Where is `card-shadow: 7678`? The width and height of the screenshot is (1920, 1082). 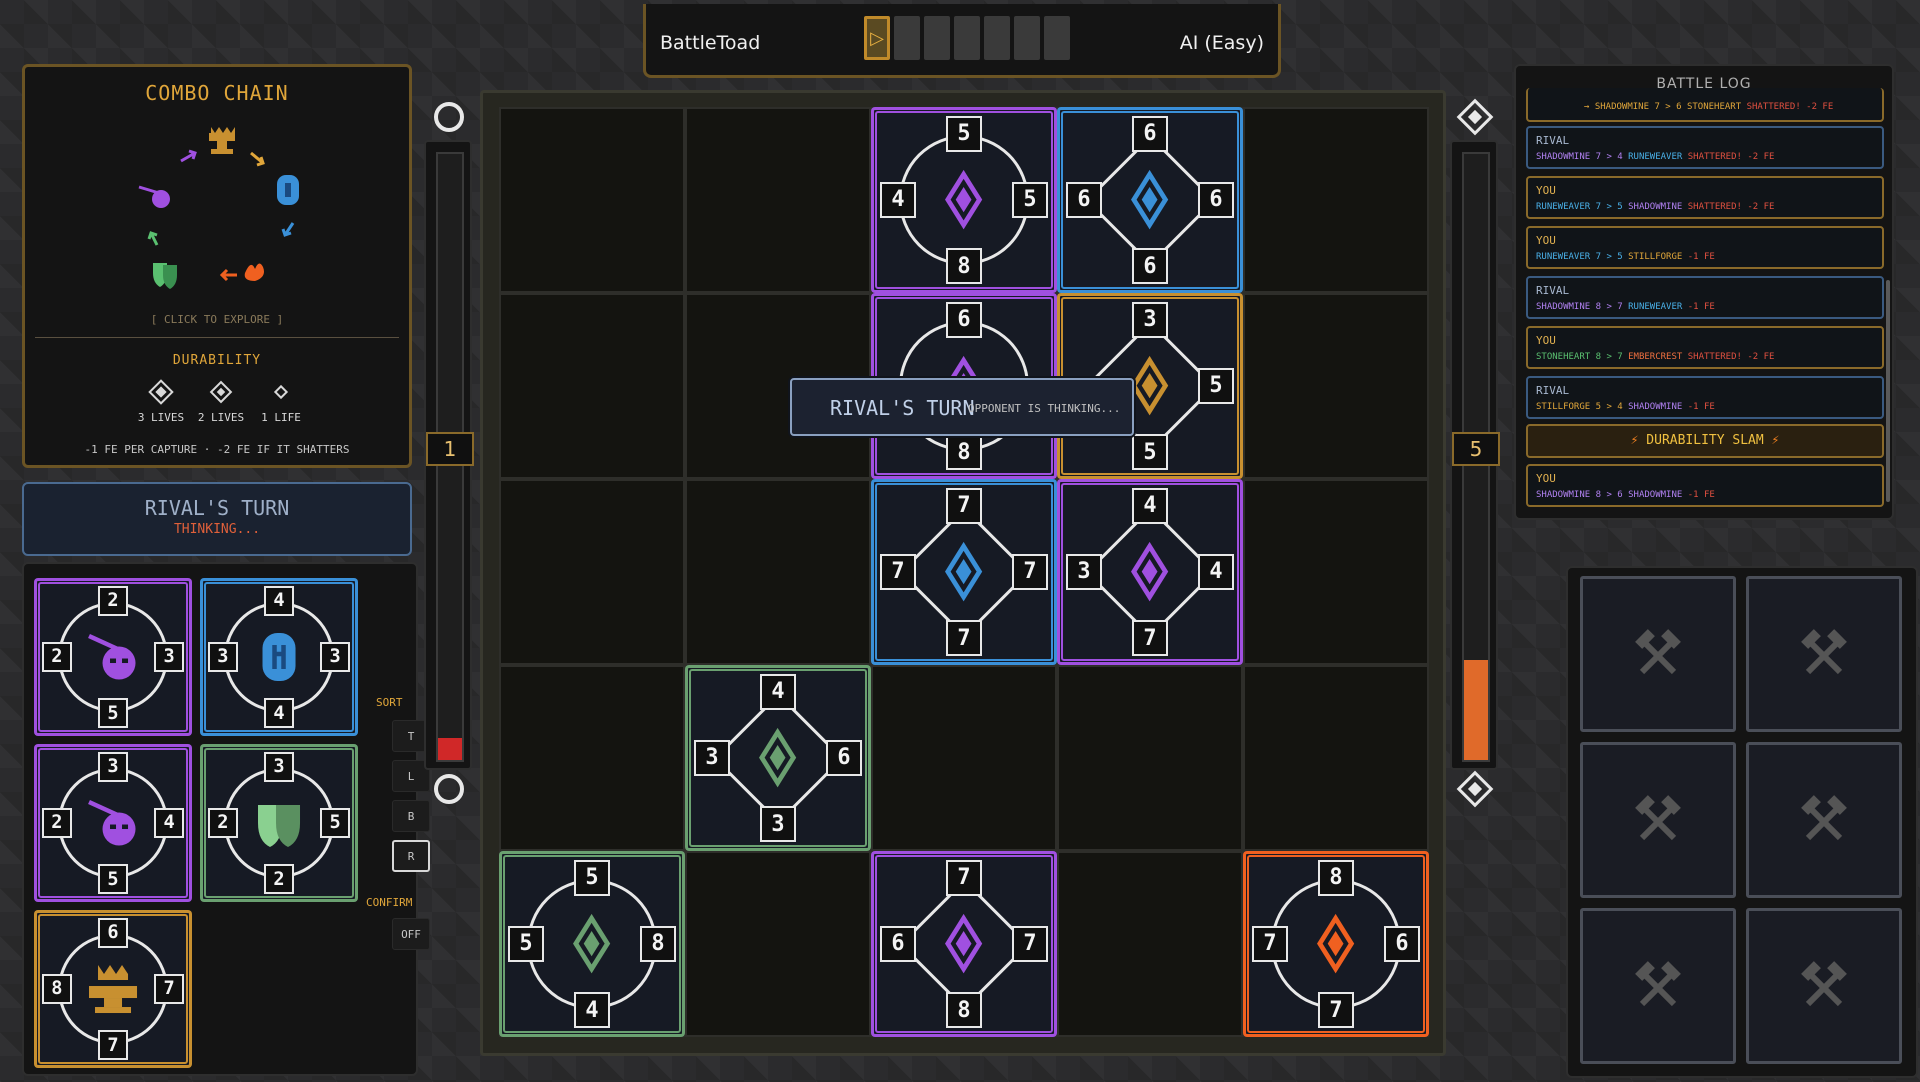
card-shadow: 7678 is located at coordinates (964, 944).